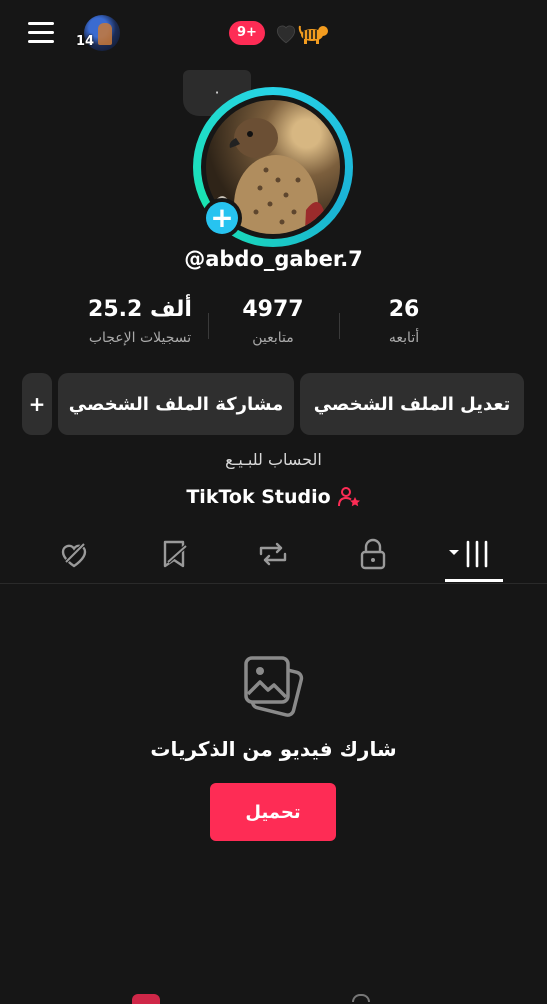 This screenshot has width=547, height=1004. Describe the element at coordinates (146, 999) in the screenshot. I see `bottom-nav-create-peek` at that location.